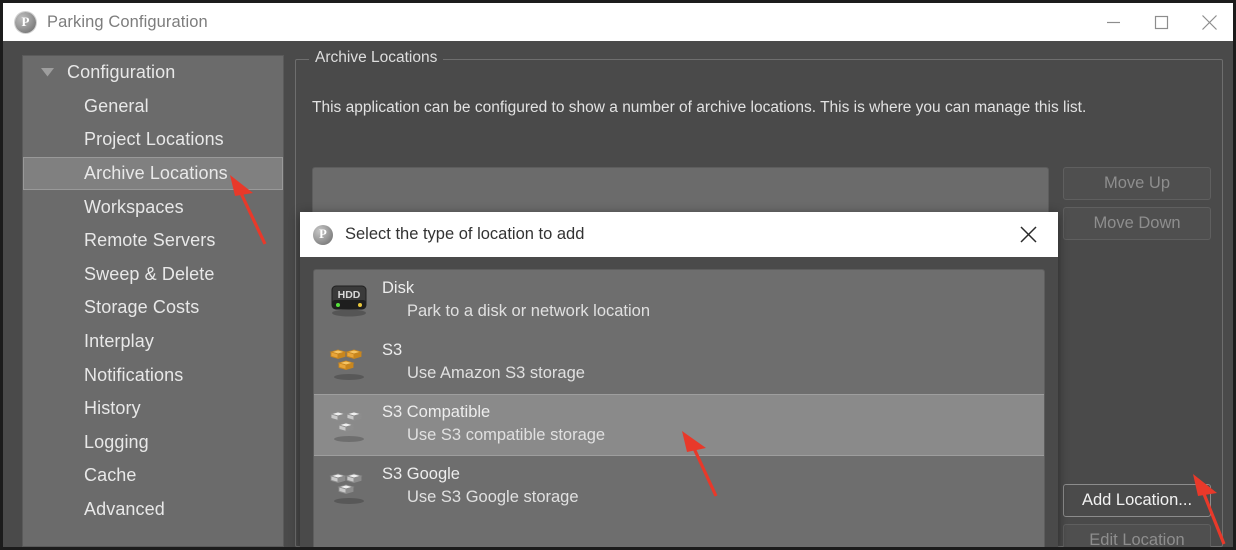 The image size is (1236, 550). I want to click on dialog-close-button, so click(1028, 235).